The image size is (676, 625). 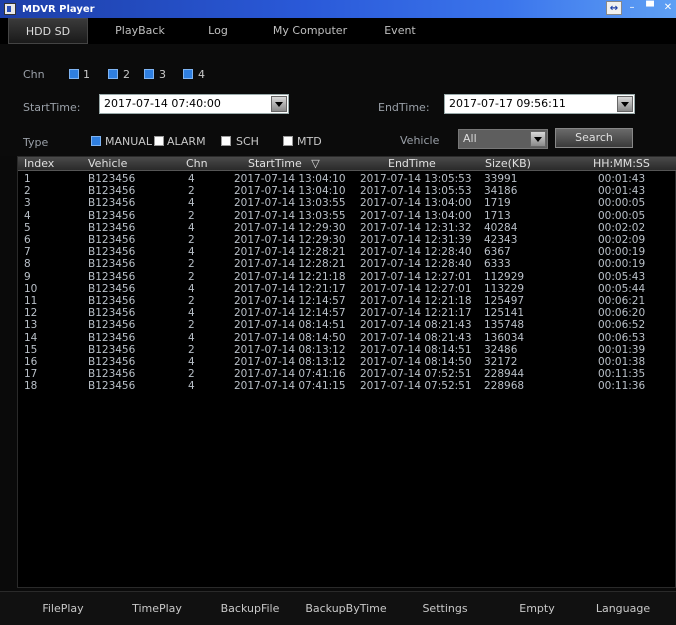 What do you see at coordinates (614, 8) in the screenshot?
I see `restore-icon: ↔` at bounding box center [614, 8].